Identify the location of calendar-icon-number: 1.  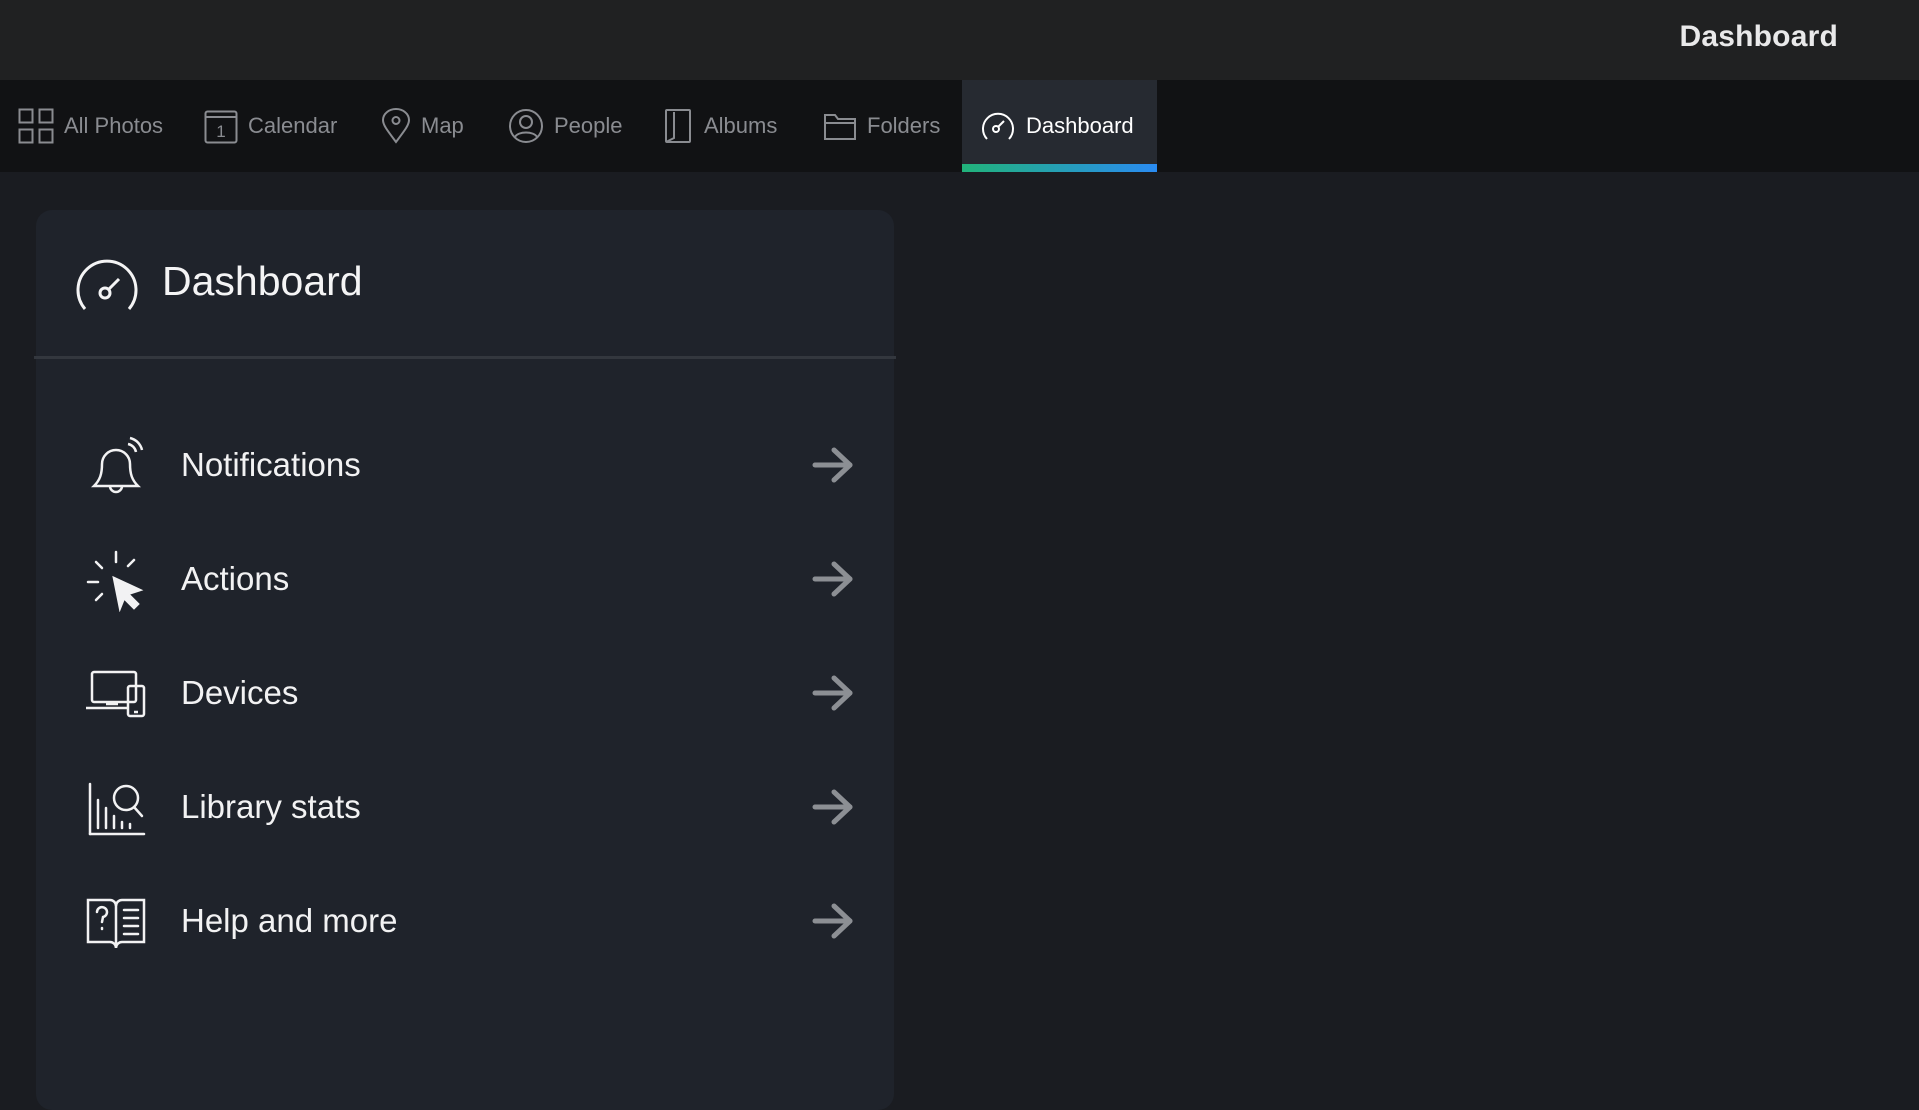
(220, 131).